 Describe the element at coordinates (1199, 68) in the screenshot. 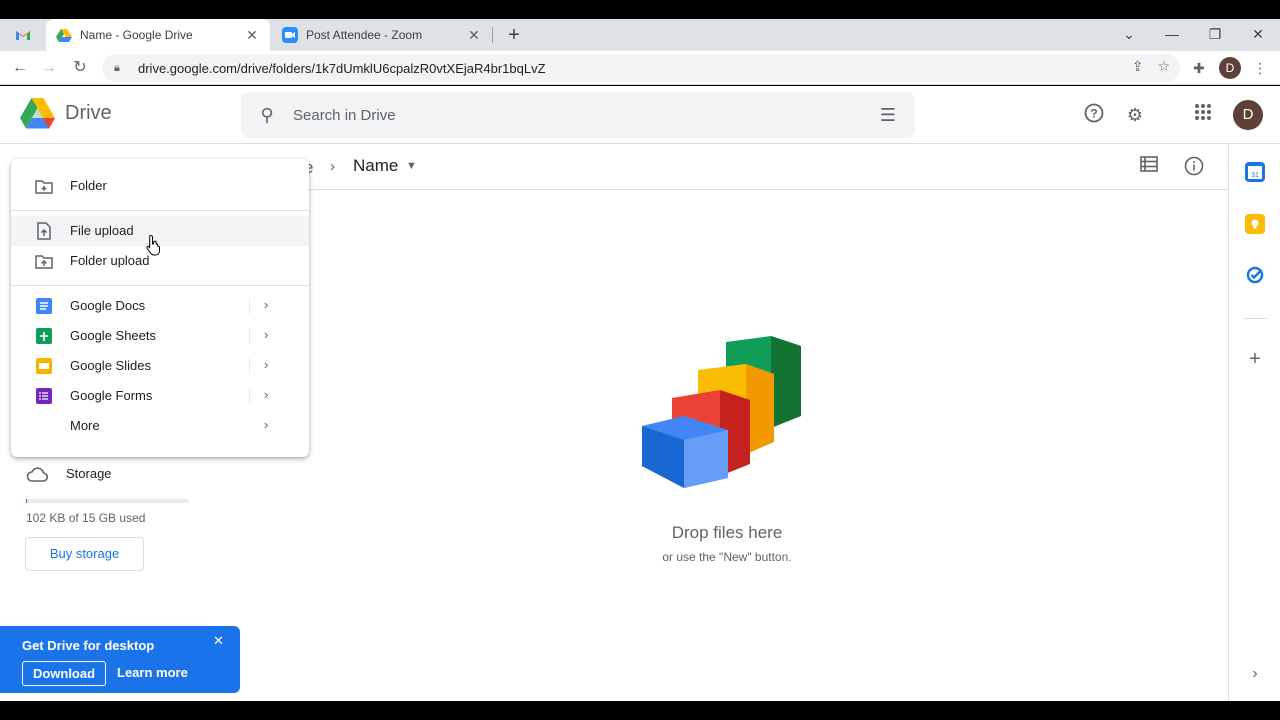

I see `extensions-icon: ✚` at that location.